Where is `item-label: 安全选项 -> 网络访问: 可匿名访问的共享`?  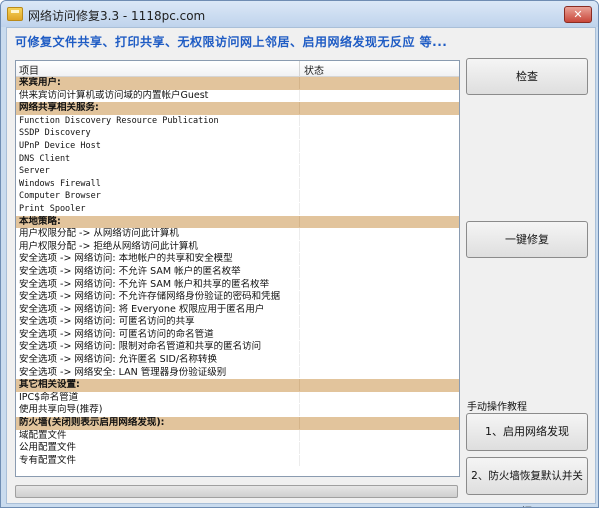 item-label: 安全选项 -> 网络访问: 可匿名访问的共享 is located at coordinates (107, 322).